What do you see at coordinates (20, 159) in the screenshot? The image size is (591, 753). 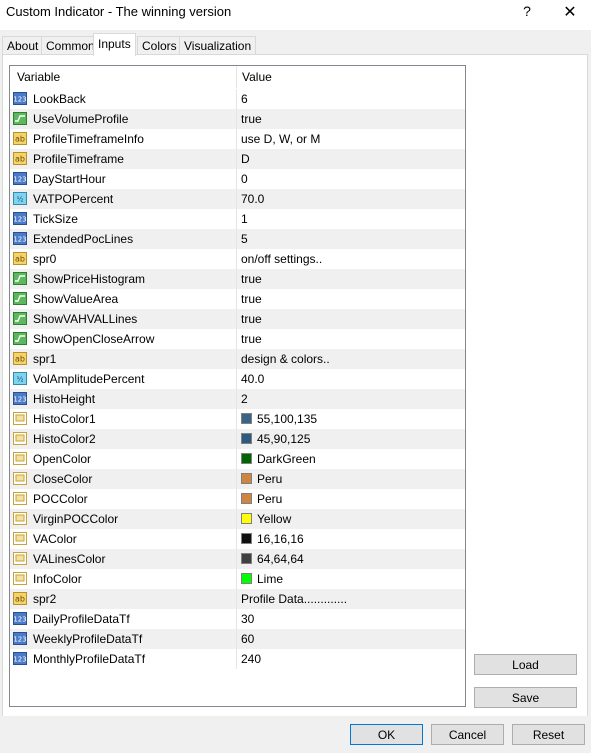 I see `svg-text: ab` at bounding box center [20, 159].